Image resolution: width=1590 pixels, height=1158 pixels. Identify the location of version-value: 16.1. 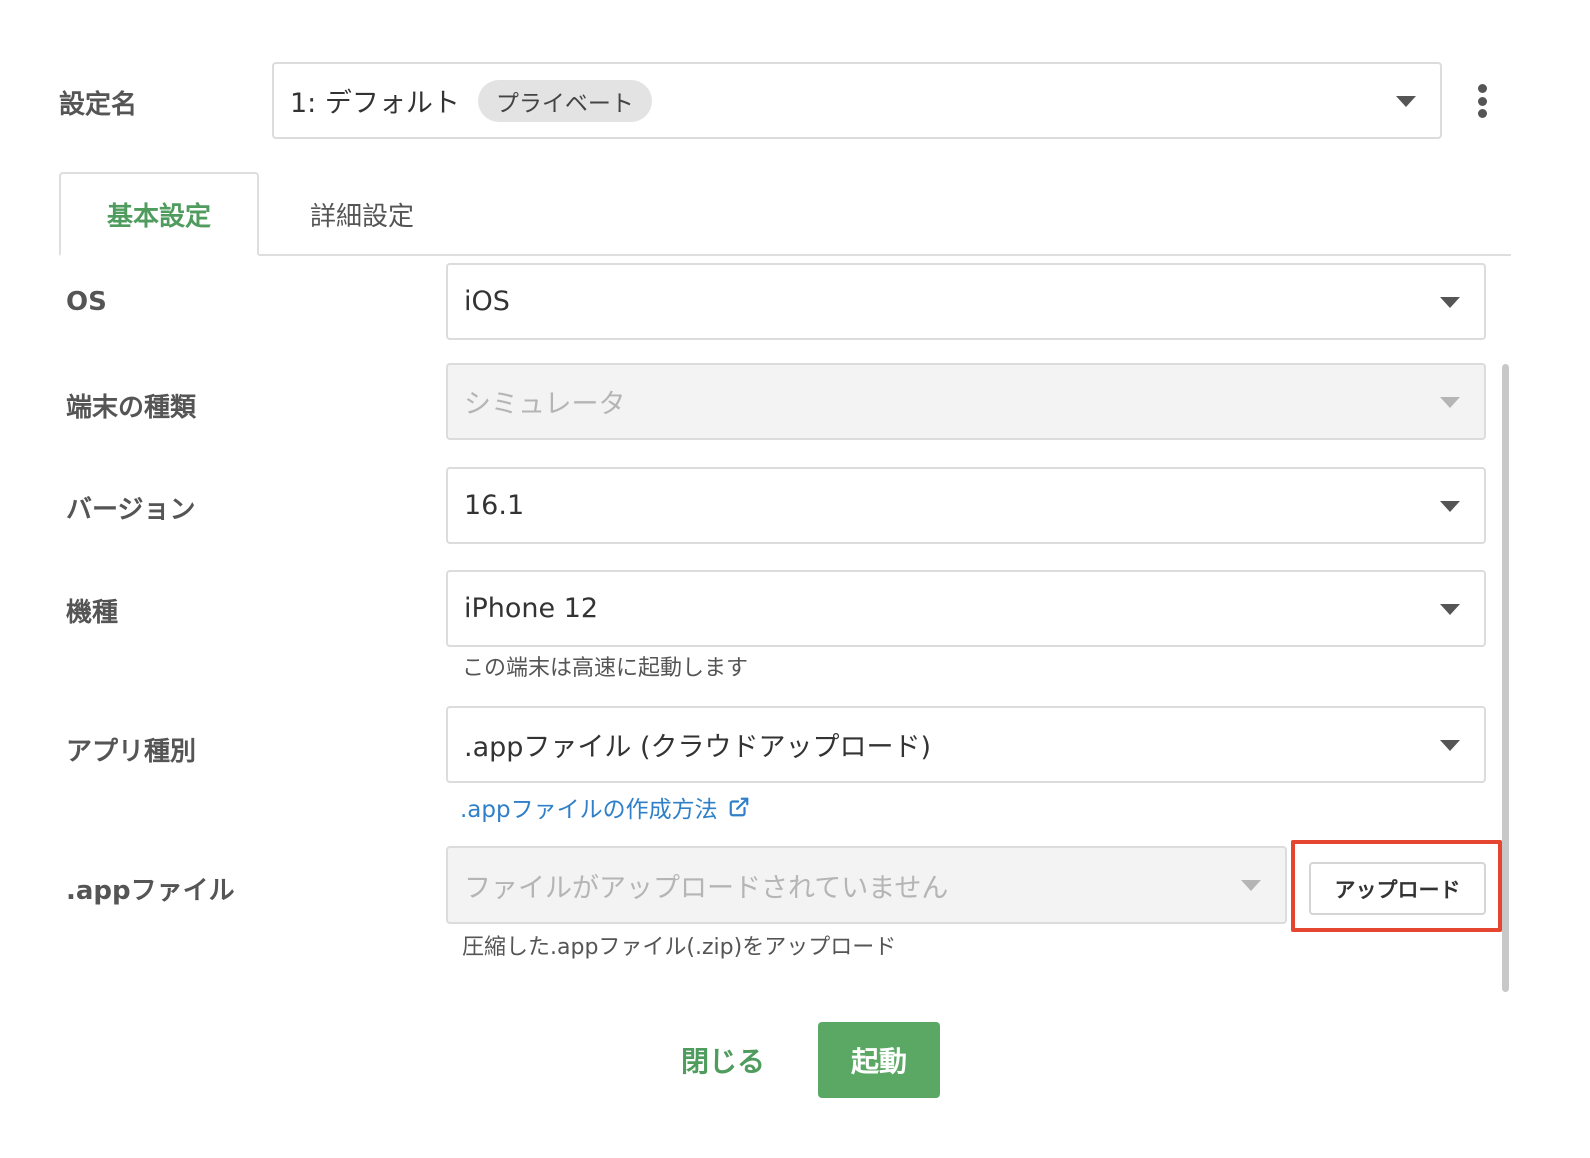
(494, 505).